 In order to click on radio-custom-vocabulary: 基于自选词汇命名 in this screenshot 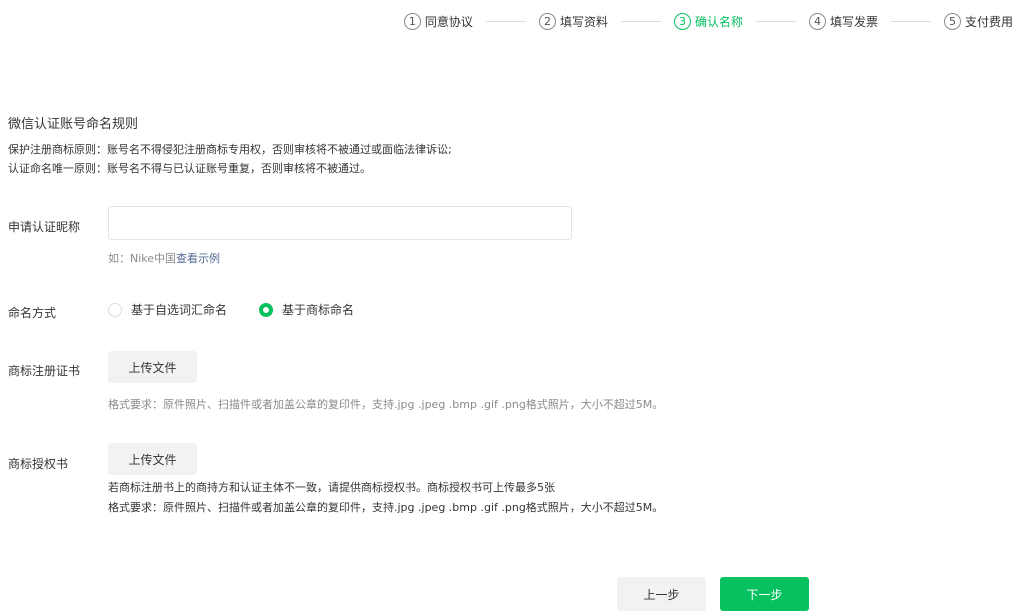, I will do `click(167, 309)`.